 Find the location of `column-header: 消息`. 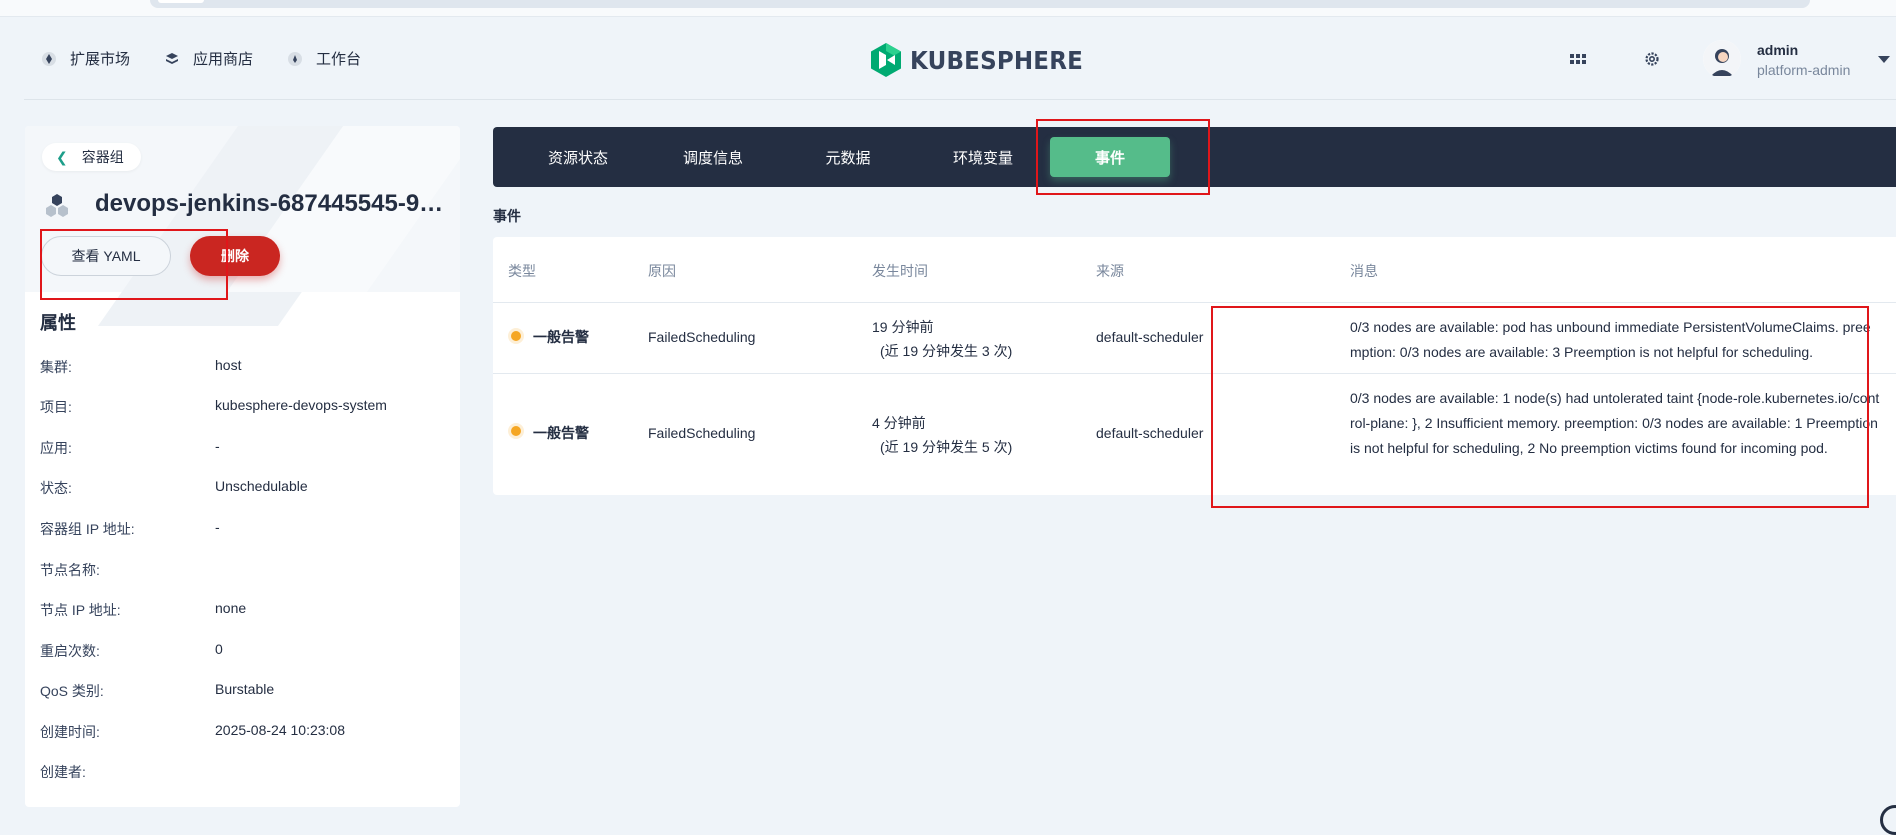

column-header: 消息 is located at coordinates (1364, 271).